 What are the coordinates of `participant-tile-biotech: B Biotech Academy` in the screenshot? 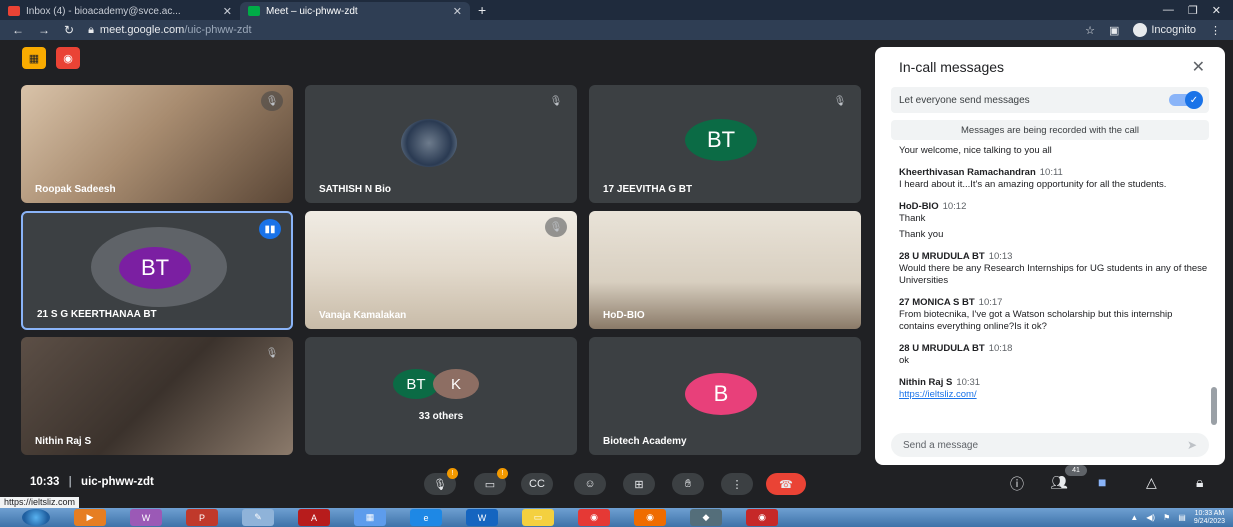 It's located at (725, 396).